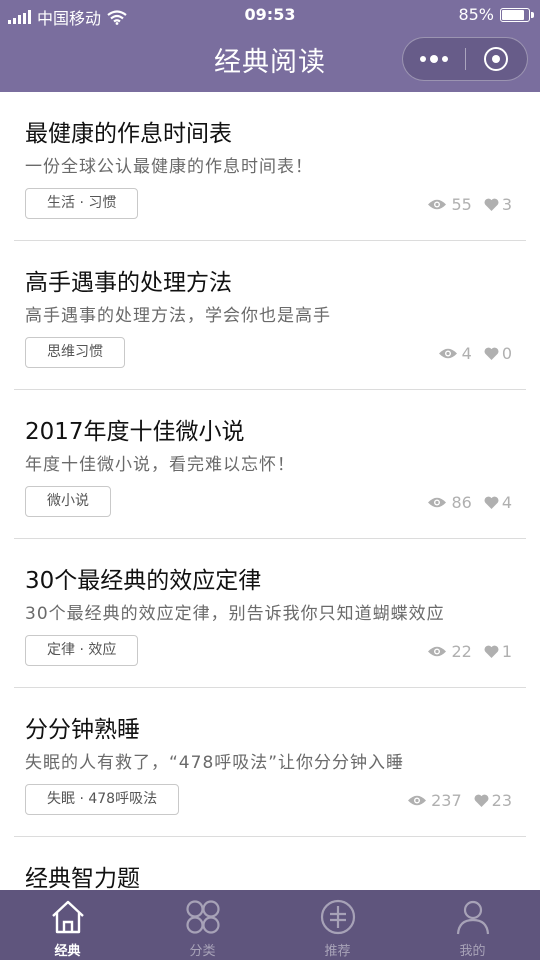 The width and height of the screenshot is (540, 960). I want to click on like-count: 23, so click(501, 800).